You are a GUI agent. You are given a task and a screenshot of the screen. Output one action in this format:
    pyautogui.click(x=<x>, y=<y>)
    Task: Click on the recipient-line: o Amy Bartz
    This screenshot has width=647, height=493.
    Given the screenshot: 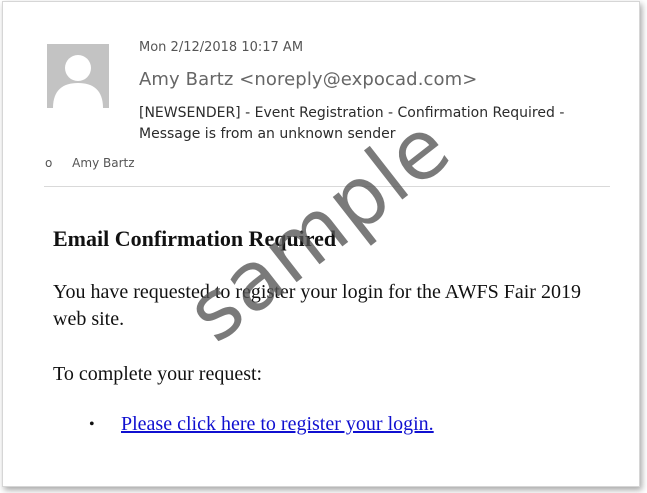 What is the action you would take?
    pyautogui.click(x=90, y=163)
    